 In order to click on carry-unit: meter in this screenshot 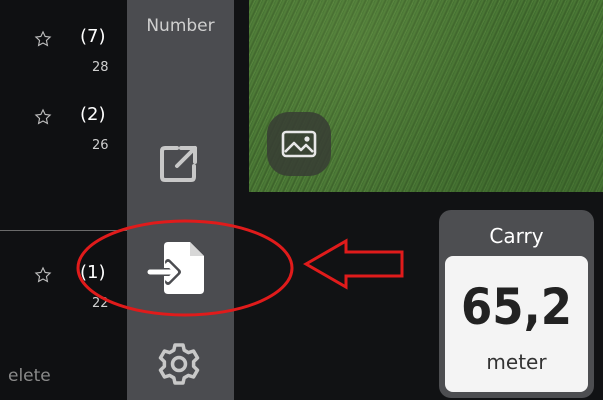, I will do `click(516, 362)`.